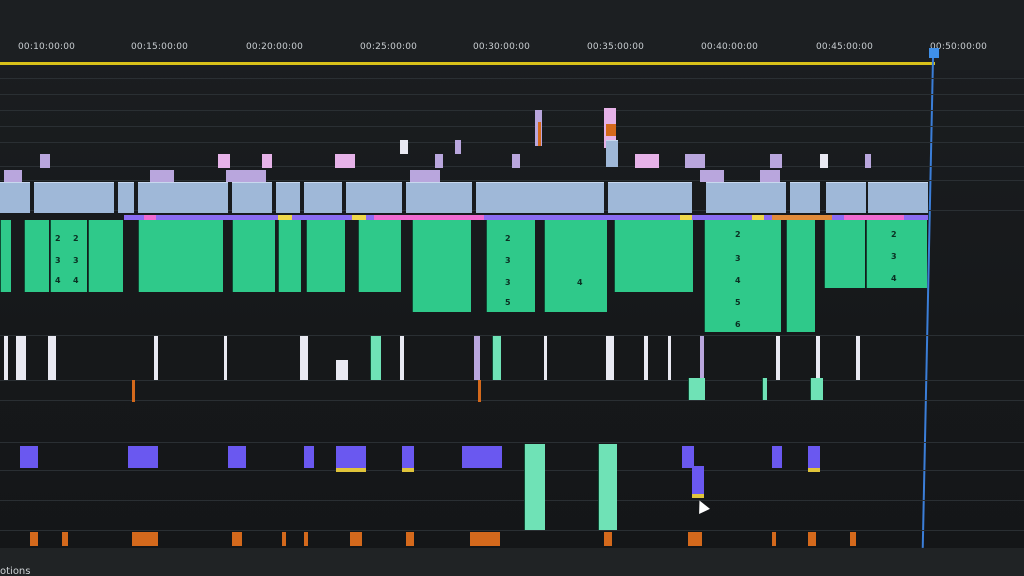 The image size is (1024, 576). What do you see at coordinates (896, 254) in the screenshot?
I see `audio-clip: 2 3 4` at bounding box center [896, 254].